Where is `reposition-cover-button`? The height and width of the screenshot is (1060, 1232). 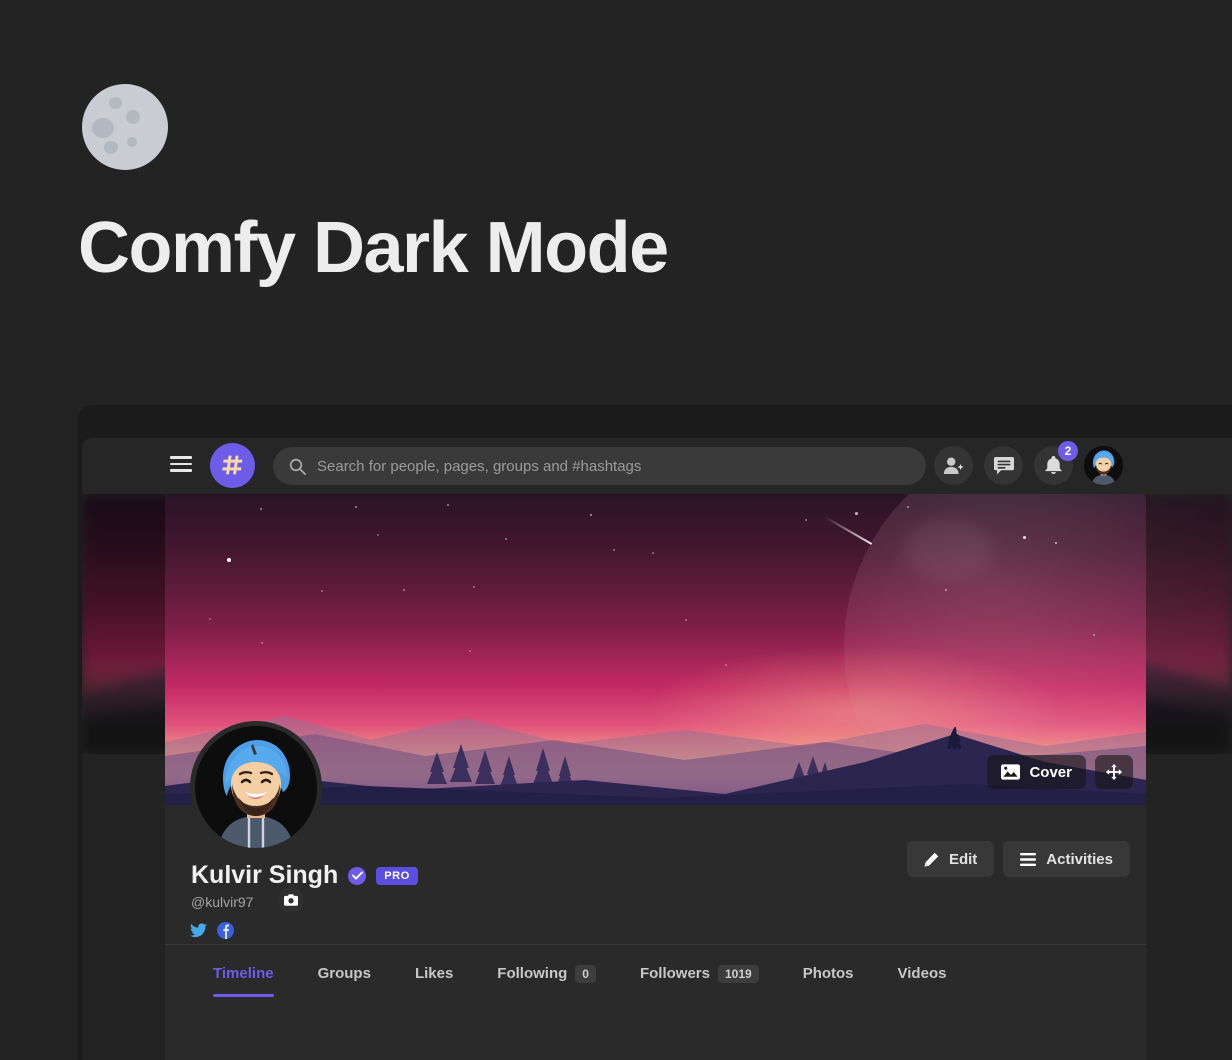
reposition-cover-button is located at coordinates (1114, 772).